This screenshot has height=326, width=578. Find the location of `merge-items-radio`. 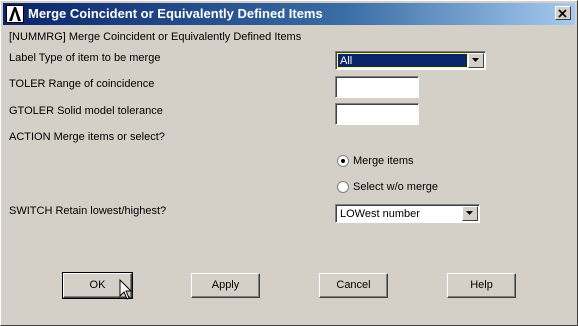

merge-items-radio is located at coordinates (343, 161).